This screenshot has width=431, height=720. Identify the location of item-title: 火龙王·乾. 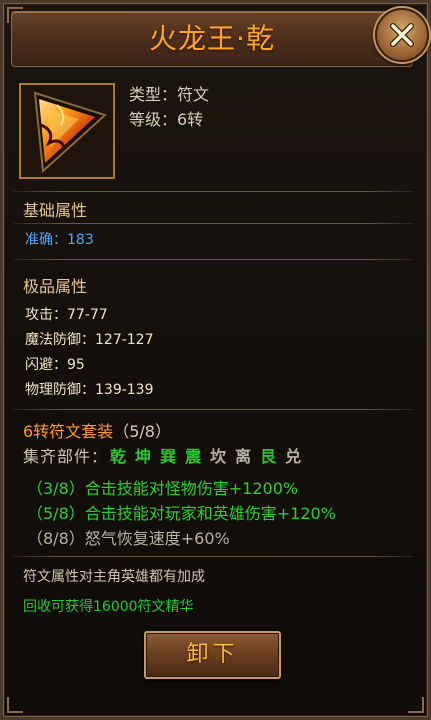
(212, 38).